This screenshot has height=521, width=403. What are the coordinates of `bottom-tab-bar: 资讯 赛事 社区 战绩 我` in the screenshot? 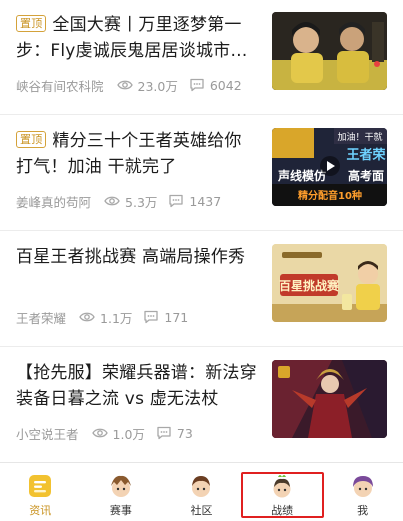 It's located at (201, 491).